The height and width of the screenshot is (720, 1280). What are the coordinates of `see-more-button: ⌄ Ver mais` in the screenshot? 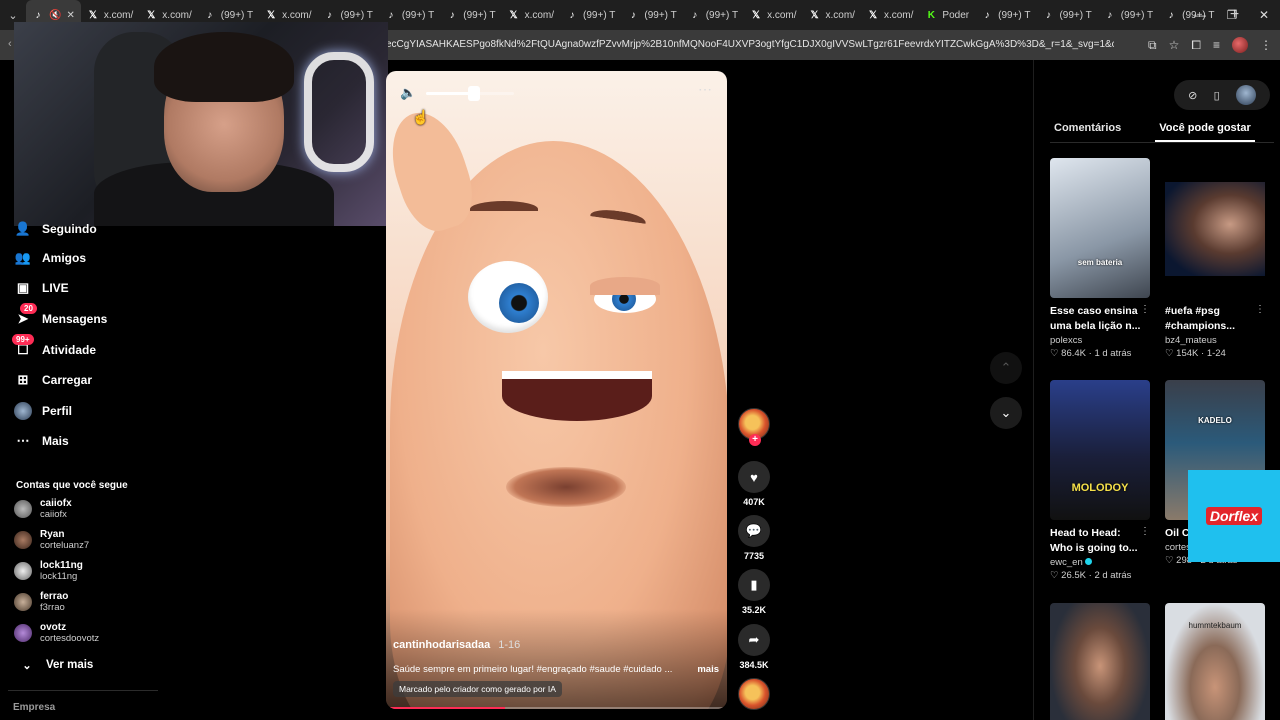 It's located at (55, 665).